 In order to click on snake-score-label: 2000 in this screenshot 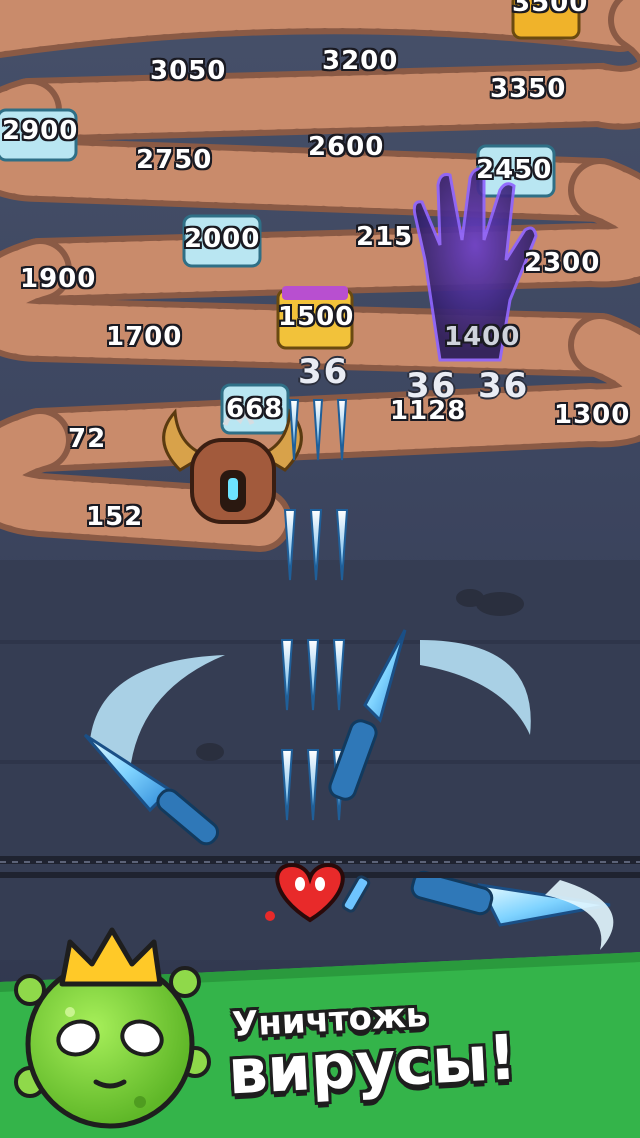, I will do `click(222, 239)`.